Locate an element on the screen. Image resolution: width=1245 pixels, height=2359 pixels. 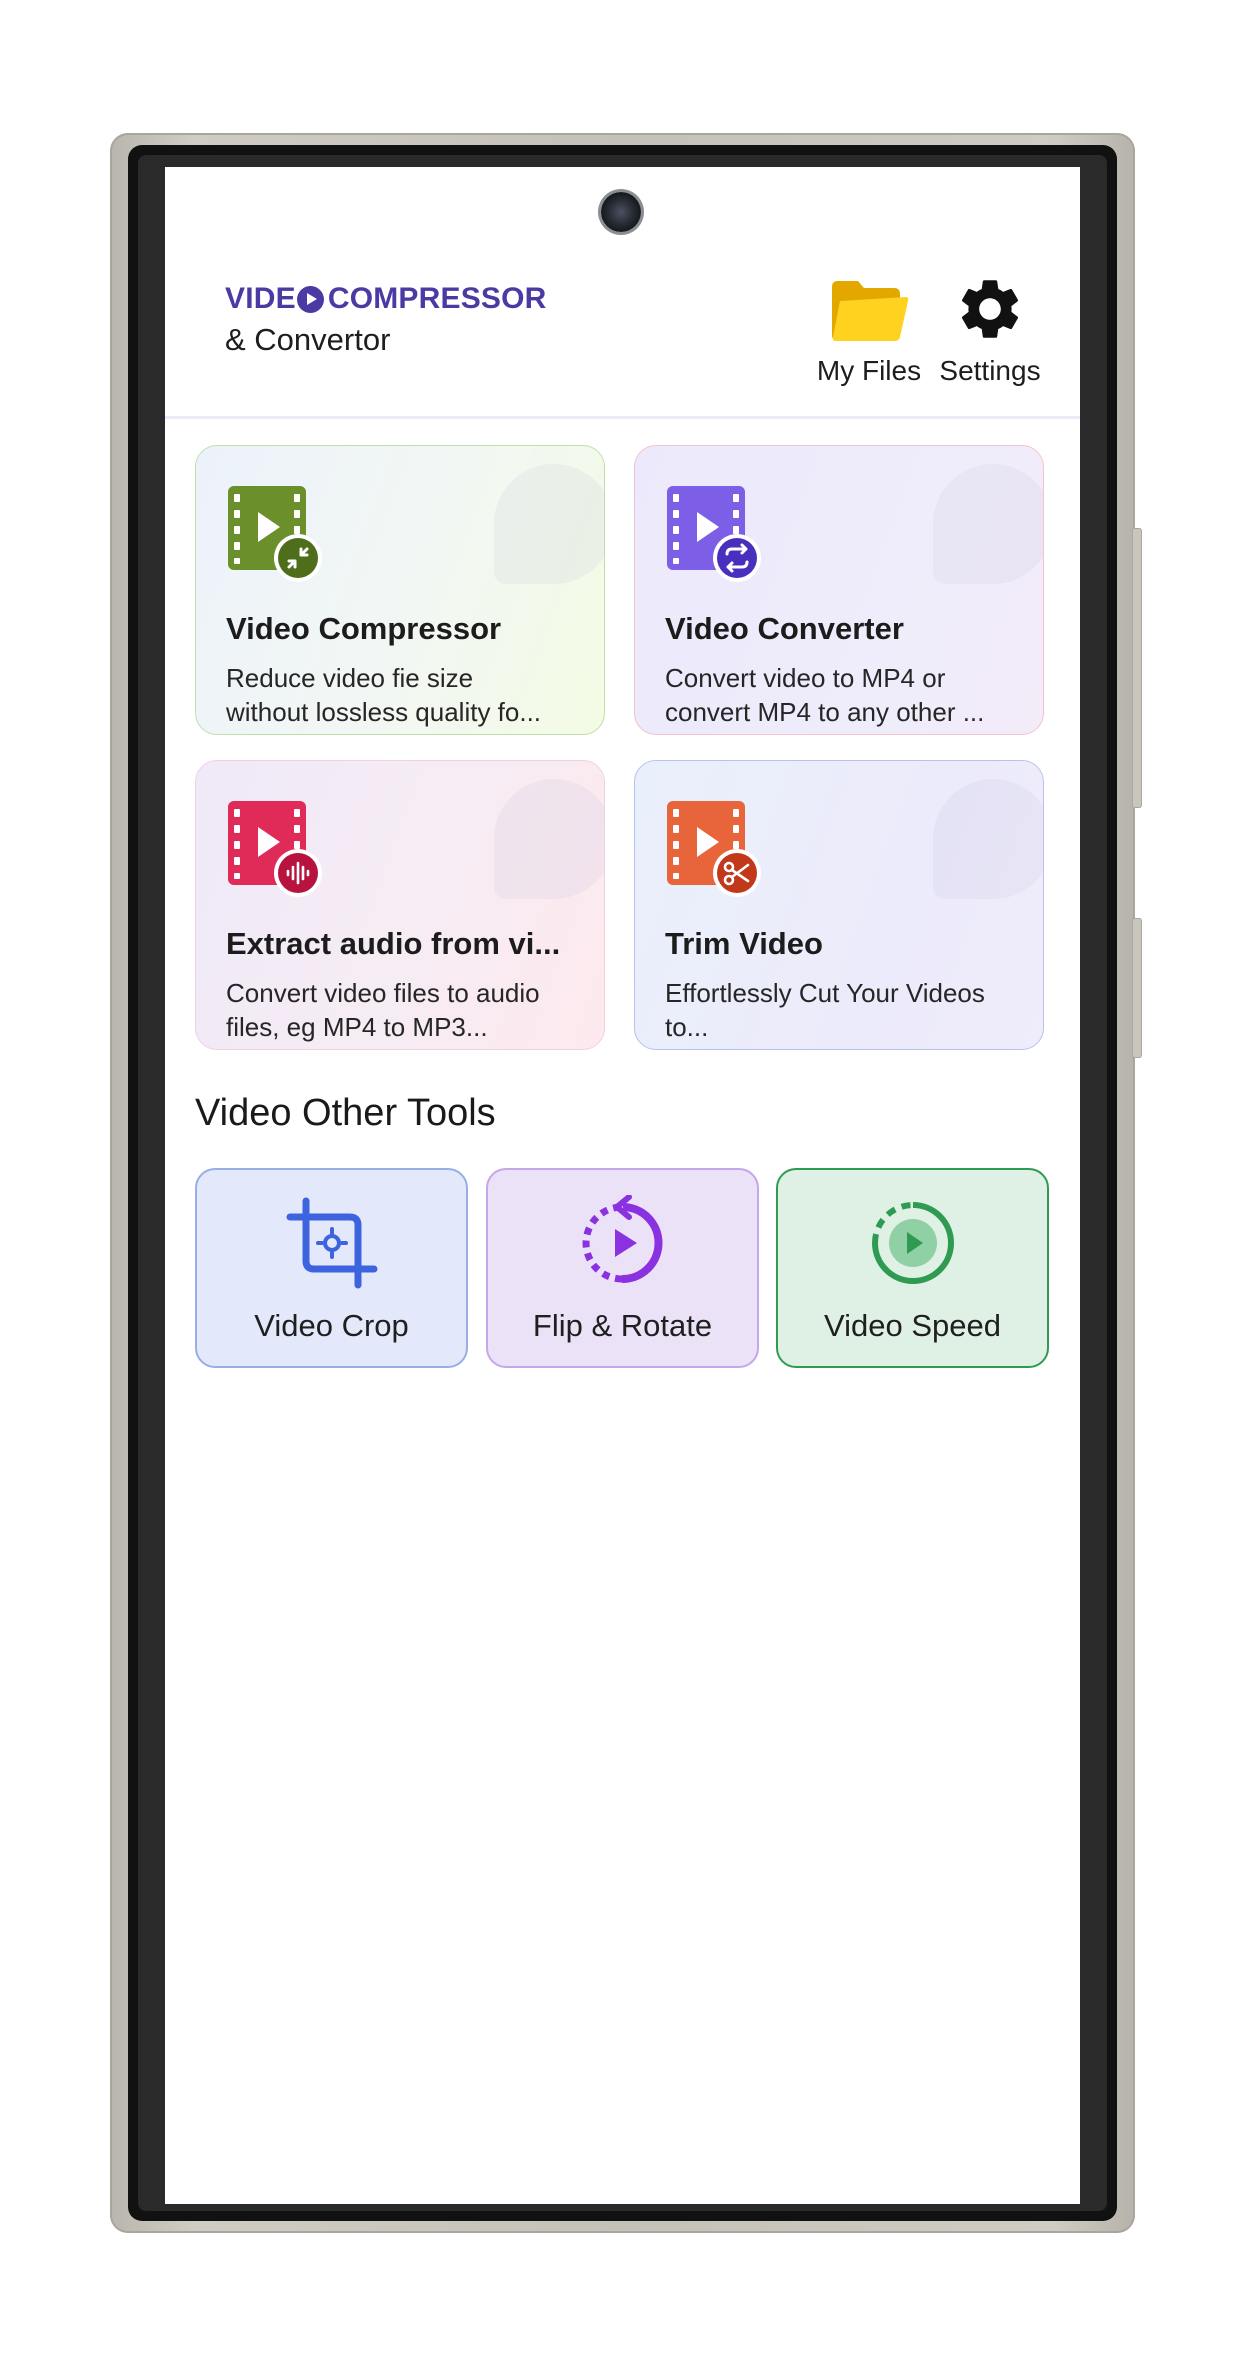
power-button is located at coordinates (1137, 988).